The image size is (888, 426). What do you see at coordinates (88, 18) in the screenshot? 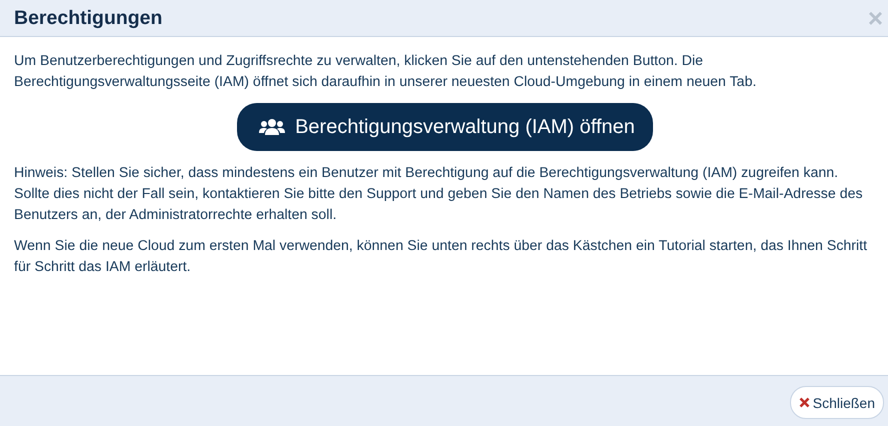
I see `dialog-title: Berechtigungen` at bounding box center [88, 18].